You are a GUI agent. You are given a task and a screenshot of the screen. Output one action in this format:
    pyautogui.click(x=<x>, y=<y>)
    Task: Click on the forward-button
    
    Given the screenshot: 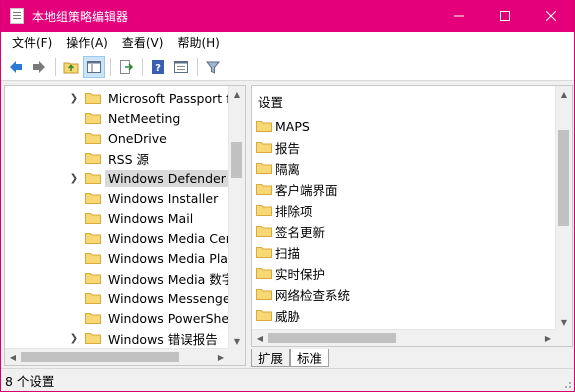 What is the action you would take?
    pyautogui.click(x=39, y=67)
    